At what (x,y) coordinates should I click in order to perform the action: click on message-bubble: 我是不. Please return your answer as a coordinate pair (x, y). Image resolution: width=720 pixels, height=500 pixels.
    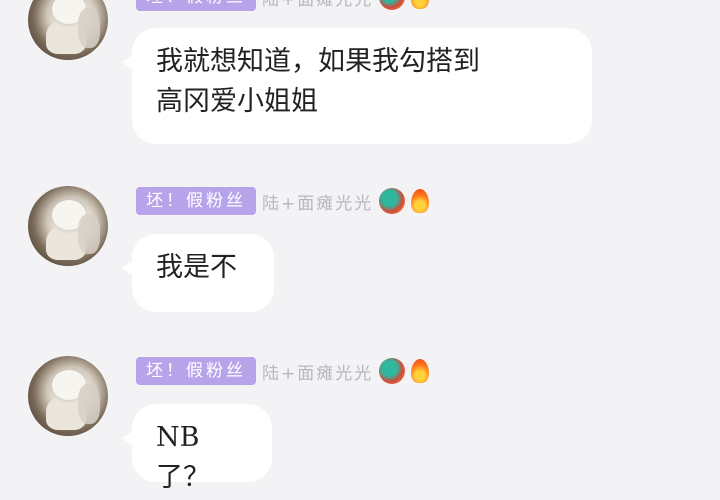
    Looking at the image, I should click on (198, 273).